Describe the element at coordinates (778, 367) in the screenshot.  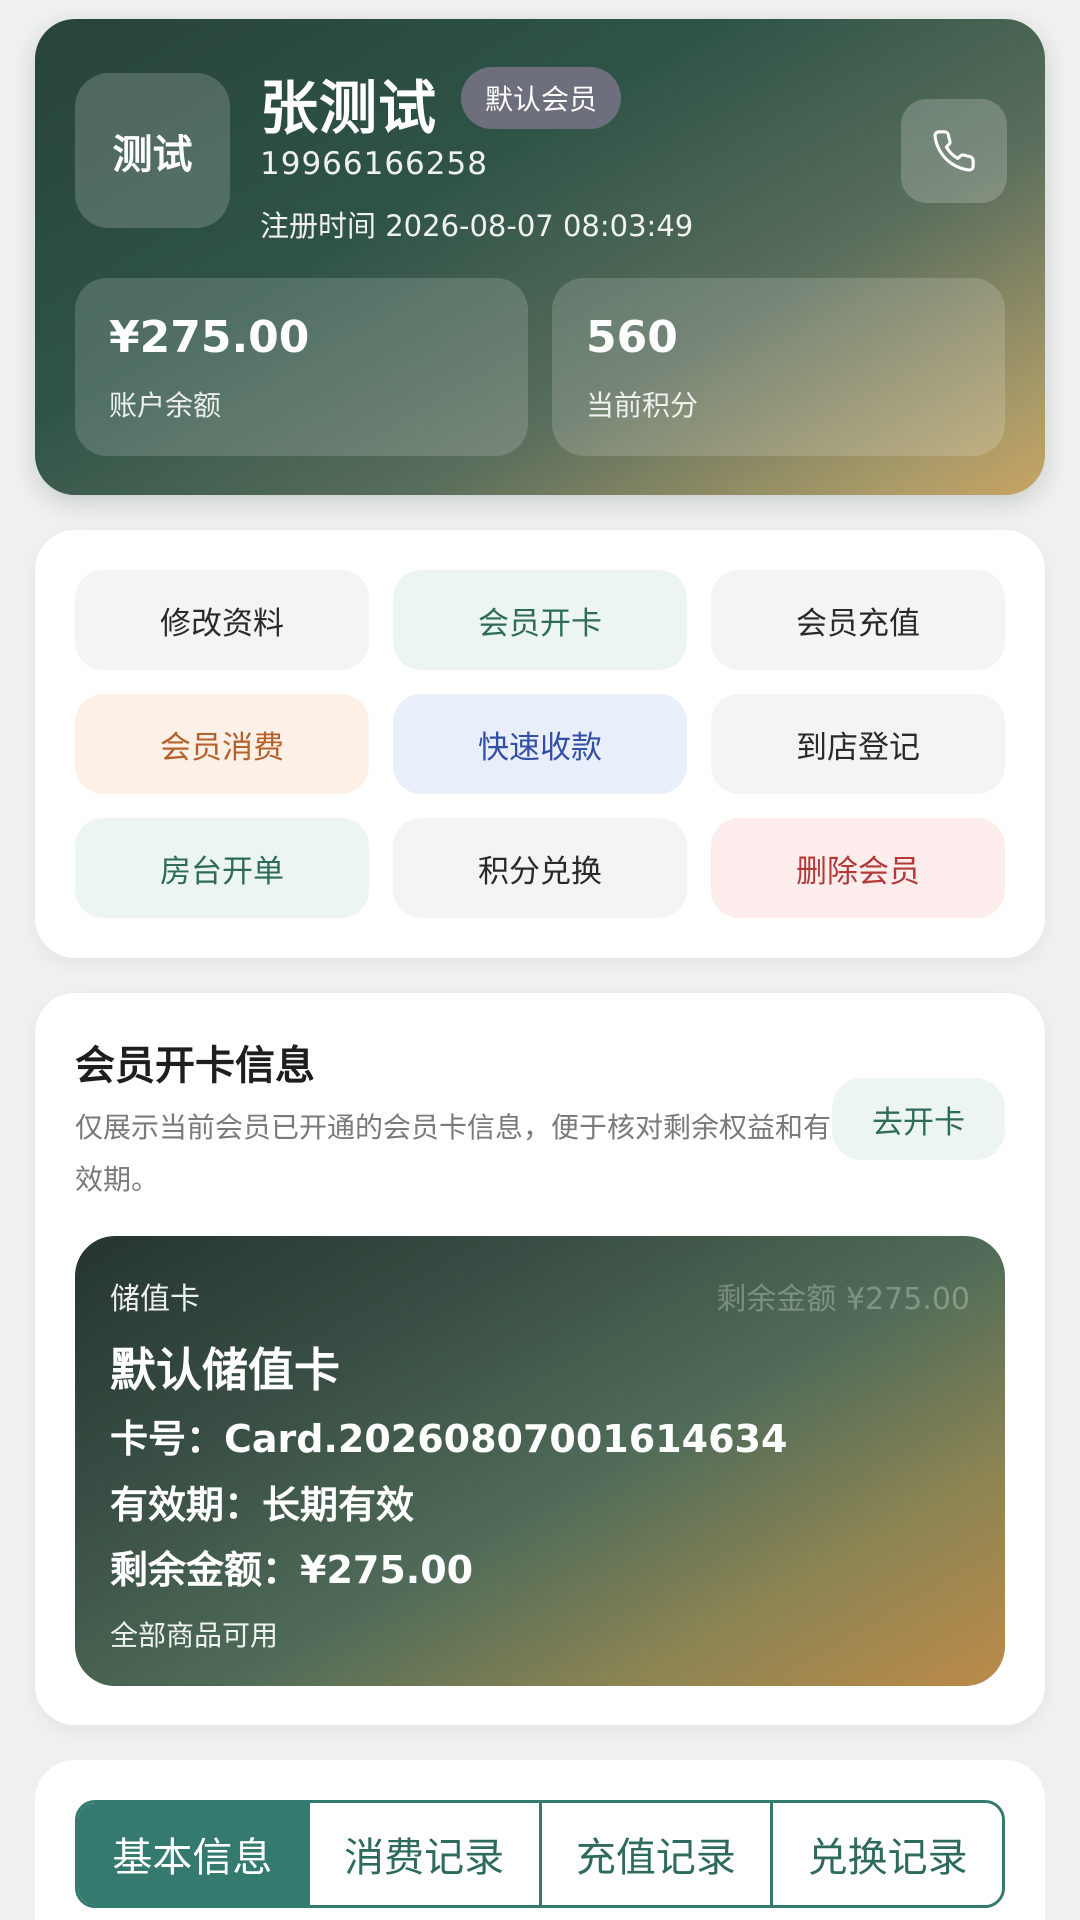
I see `points-stat: 560 当前积分` at that location.